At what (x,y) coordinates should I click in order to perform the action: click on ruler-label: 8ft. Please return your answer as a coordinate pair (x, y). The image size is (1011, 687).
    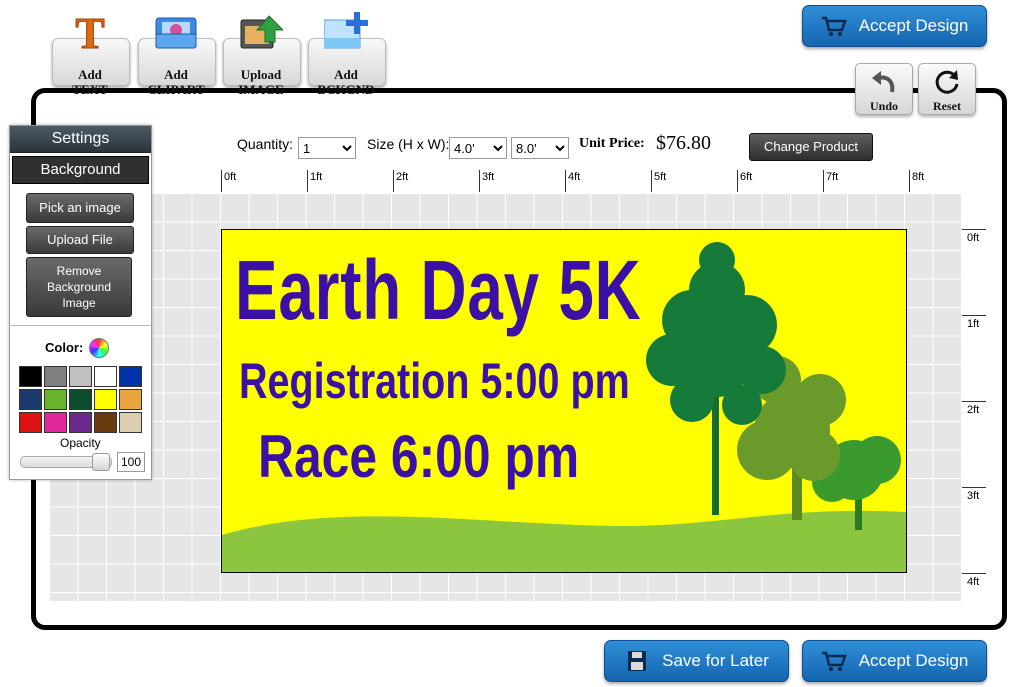
    Looking at the image, I should click on (918, 177).